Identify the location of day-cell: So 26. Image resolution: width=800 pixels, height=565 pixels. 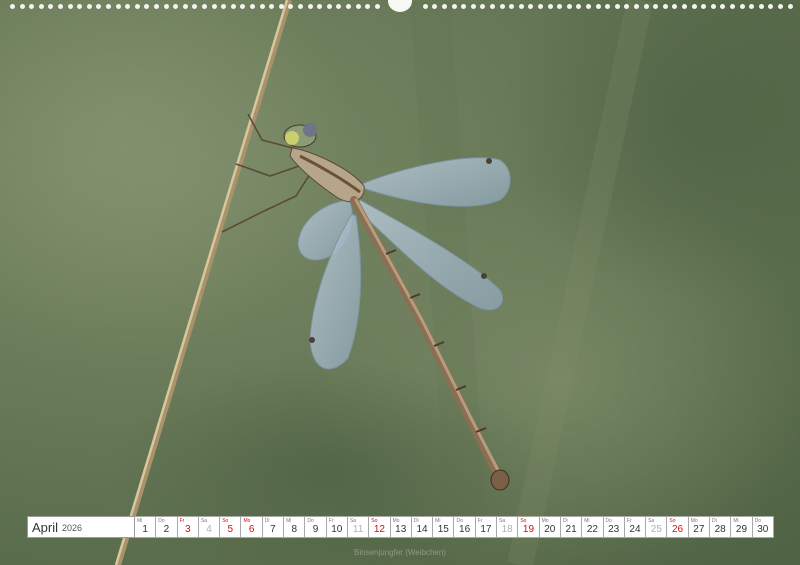
(678, 527).